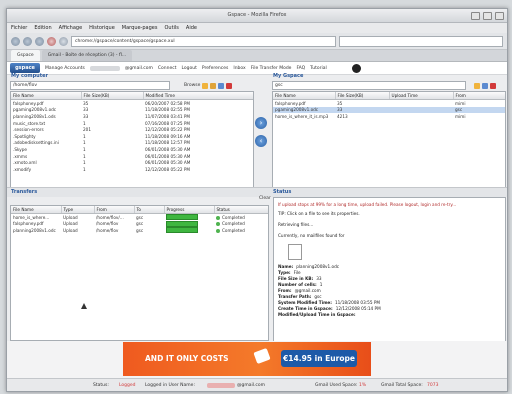 The height and width of the screenshot is (394, 512). What do you see at coordinates (27, 41) in the screenshot?
I see `forward-icon` at bounding box center [27, 41].